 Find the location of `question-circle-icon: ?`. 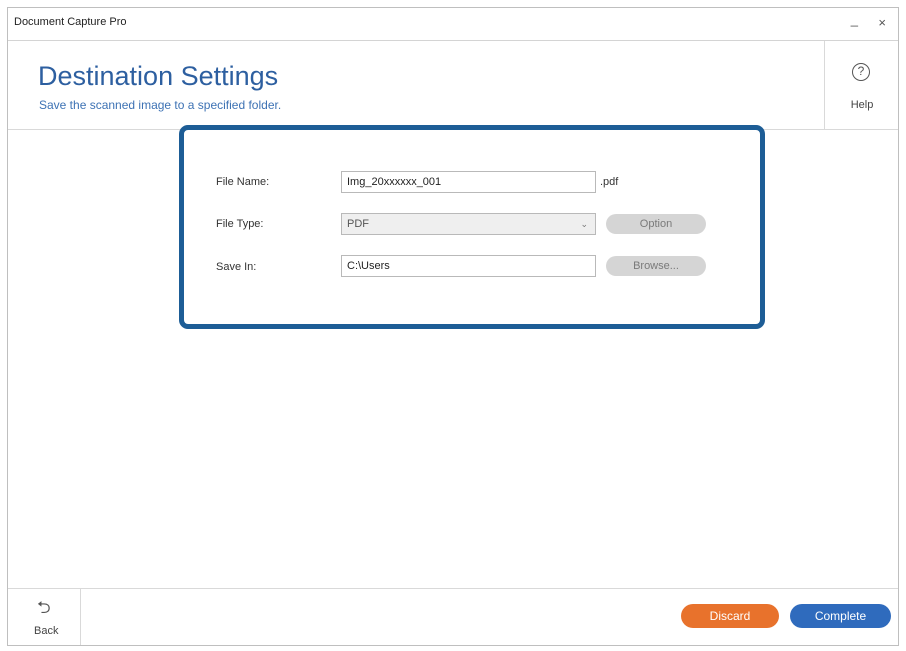

question-circle-icon: ? is located at coordinates (861, 72).